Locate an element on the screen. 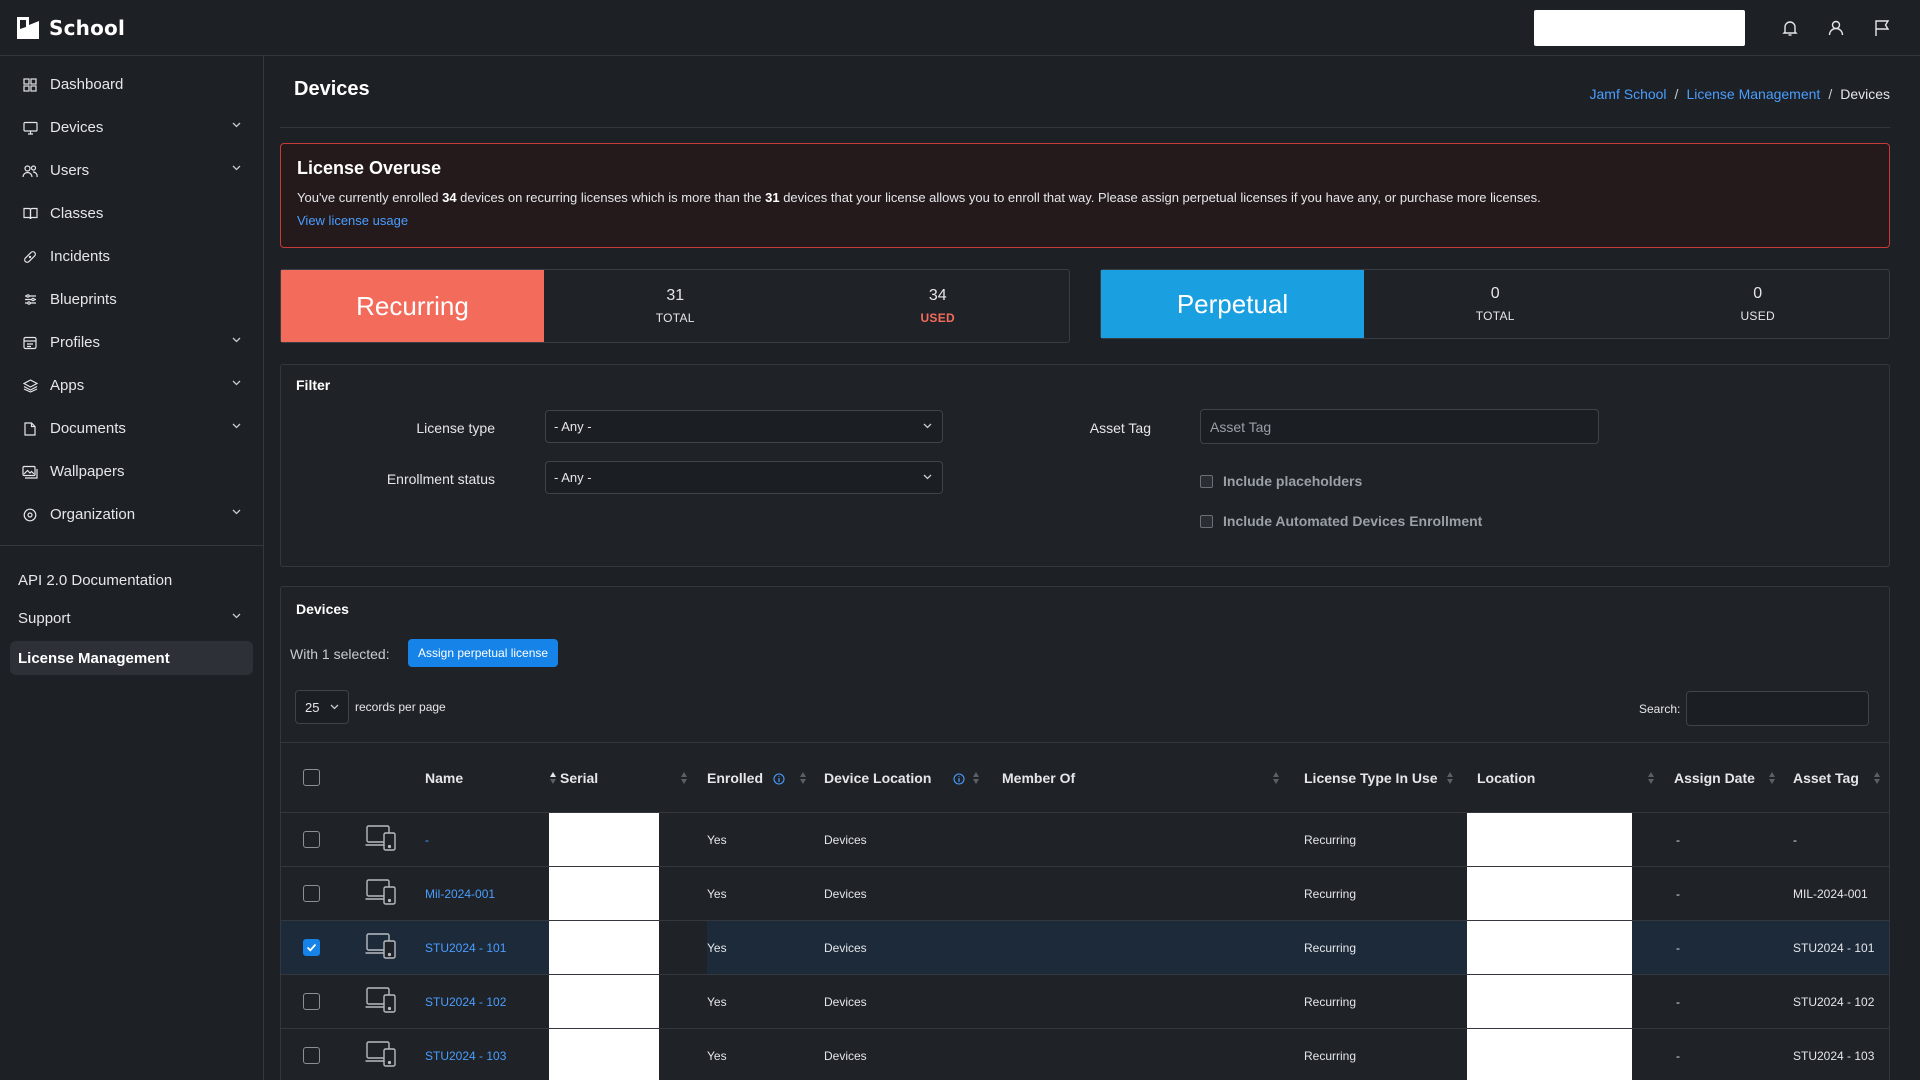  icon-column-header is located at coordinates (395, 777).